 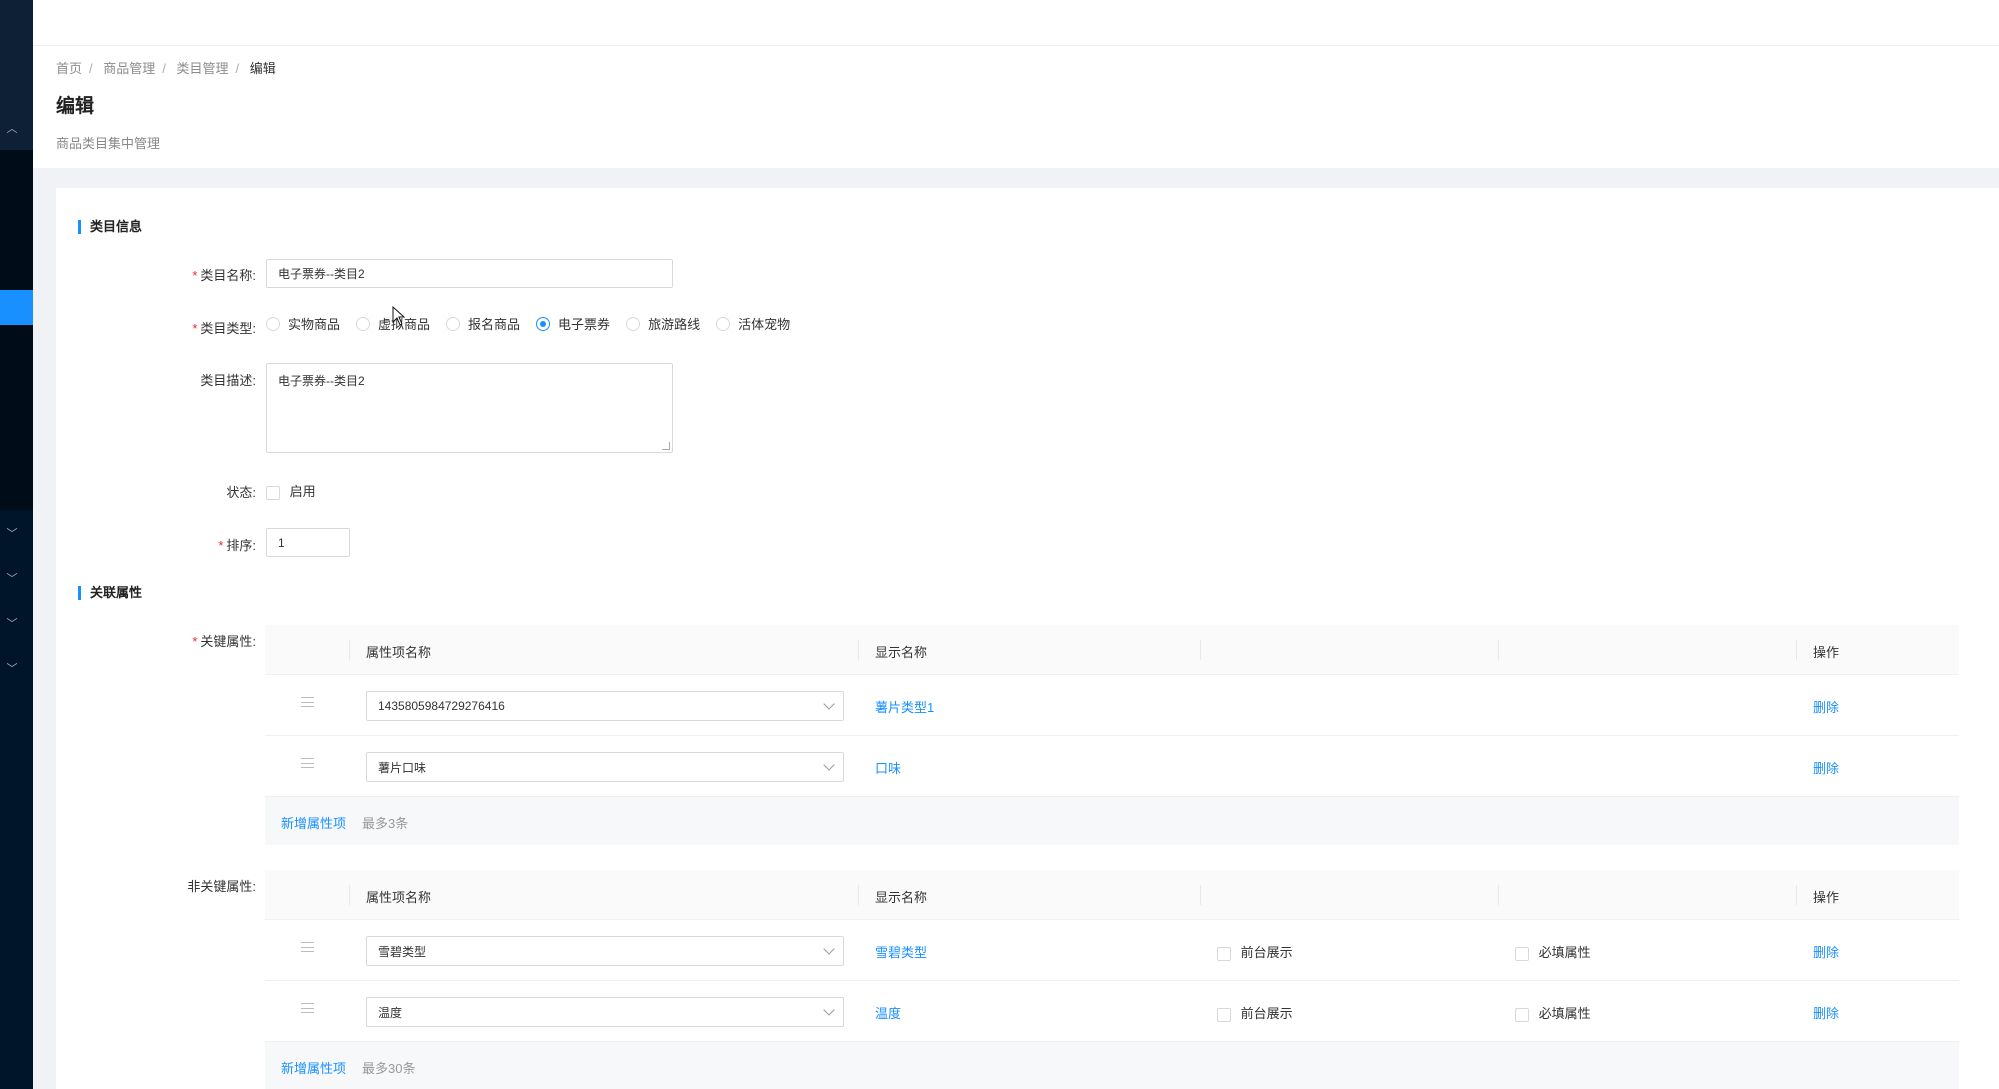 What do you see at coordinates (262, 68) in the screenshot?
I see `breadcrumb-current: 编辑` at bounding box center [262, 68].